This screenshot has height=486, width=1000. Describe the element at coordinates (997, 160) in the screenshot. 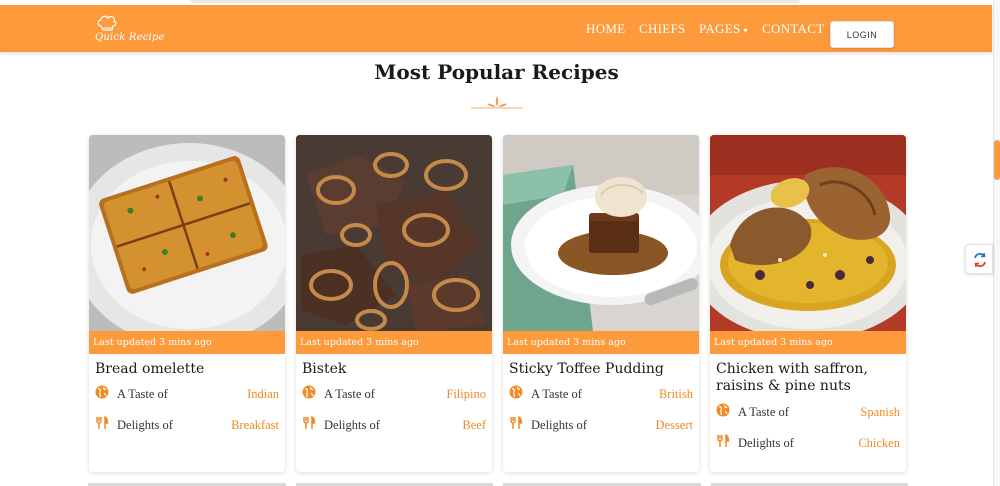

I see `scrollbar-thumb` at that location.